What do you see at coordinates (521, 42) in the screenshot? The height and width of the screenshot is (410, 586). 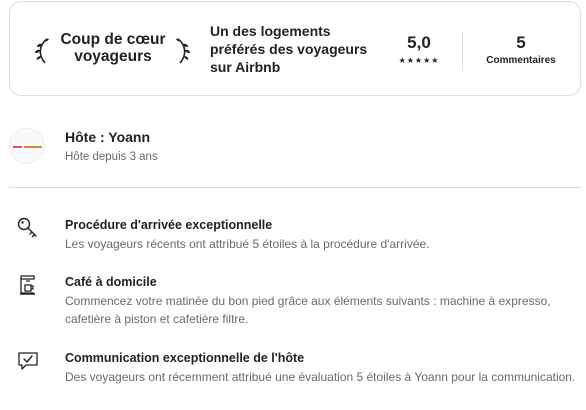 I see `reviews-count: 5` at bounding box center [521, 42].